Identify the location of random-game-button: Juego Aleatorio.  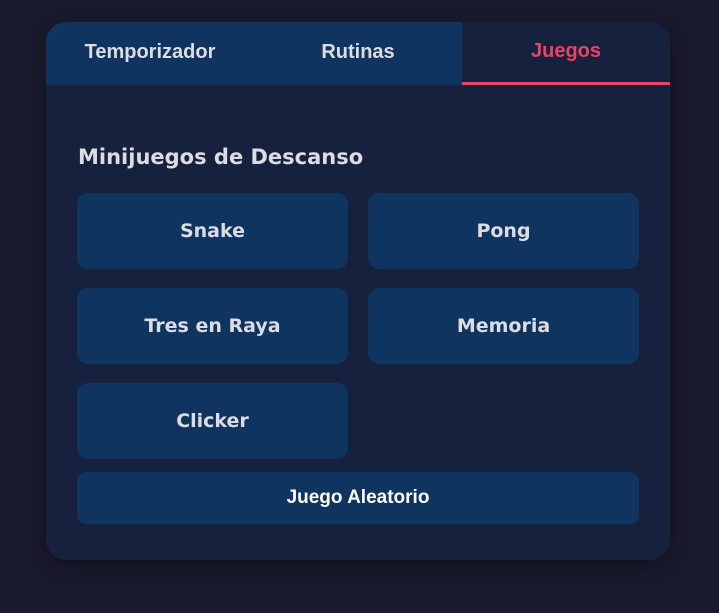
(358, 498).